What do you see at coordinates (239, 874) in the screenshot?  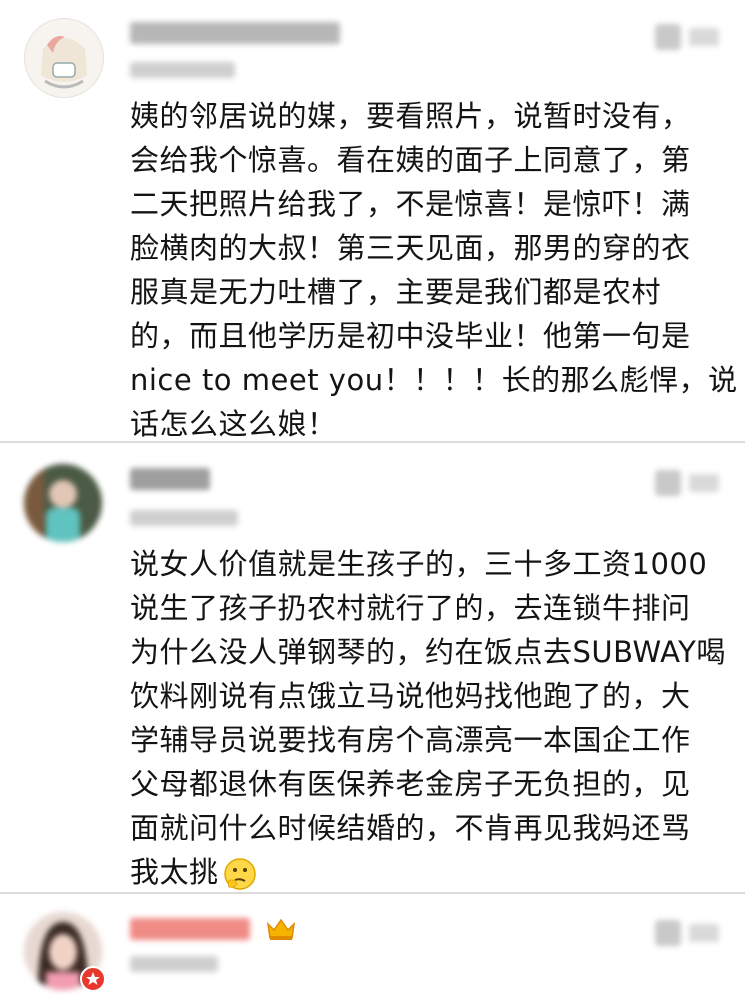 I see `thinking-face-icon` at bounding box center [239, 874].